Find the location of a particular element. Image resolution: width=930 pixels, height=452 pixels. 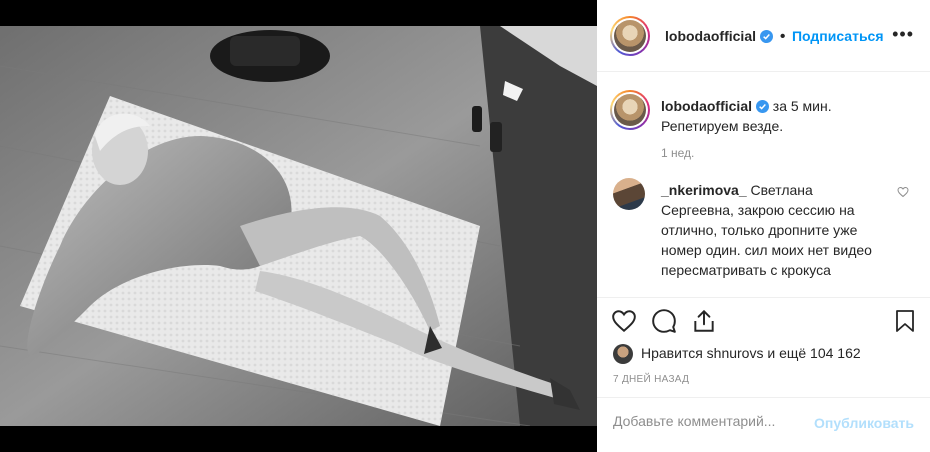

action-bar is located at coordinates (763, 322).